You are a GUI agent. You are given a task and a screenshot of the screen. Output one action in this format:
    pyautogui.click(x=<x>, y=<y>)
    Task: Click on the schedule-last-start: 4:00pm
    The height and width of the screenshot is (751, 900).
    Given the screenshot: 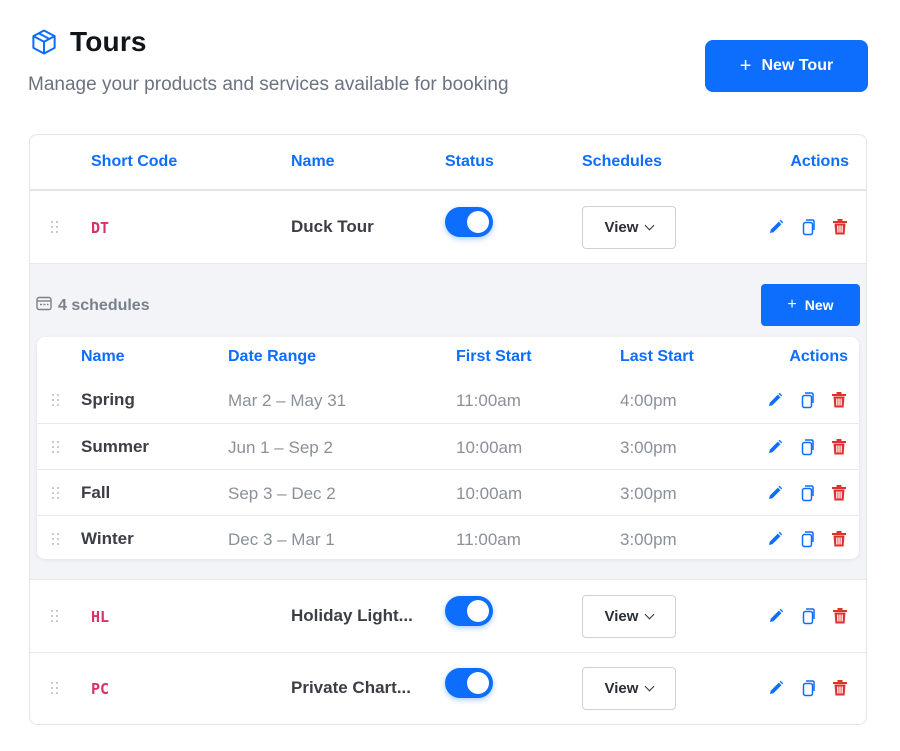 What is the action you would take?
    pyautogui.click(x=648, y=400)
    